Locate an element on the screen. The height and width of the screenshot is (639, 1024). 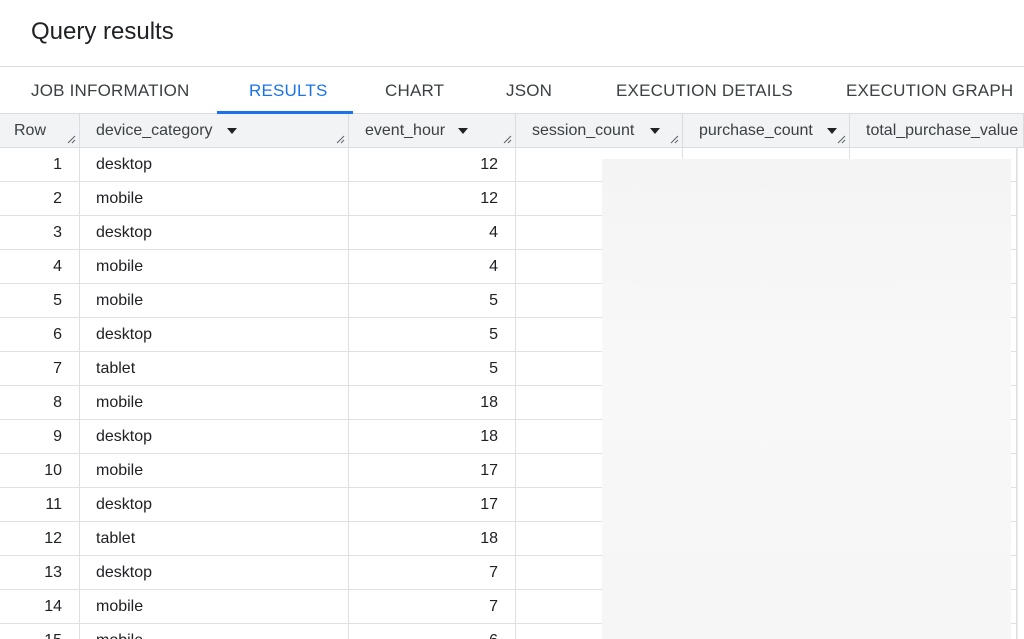
column-header-label: device_category is located at coordinates (154, 130).